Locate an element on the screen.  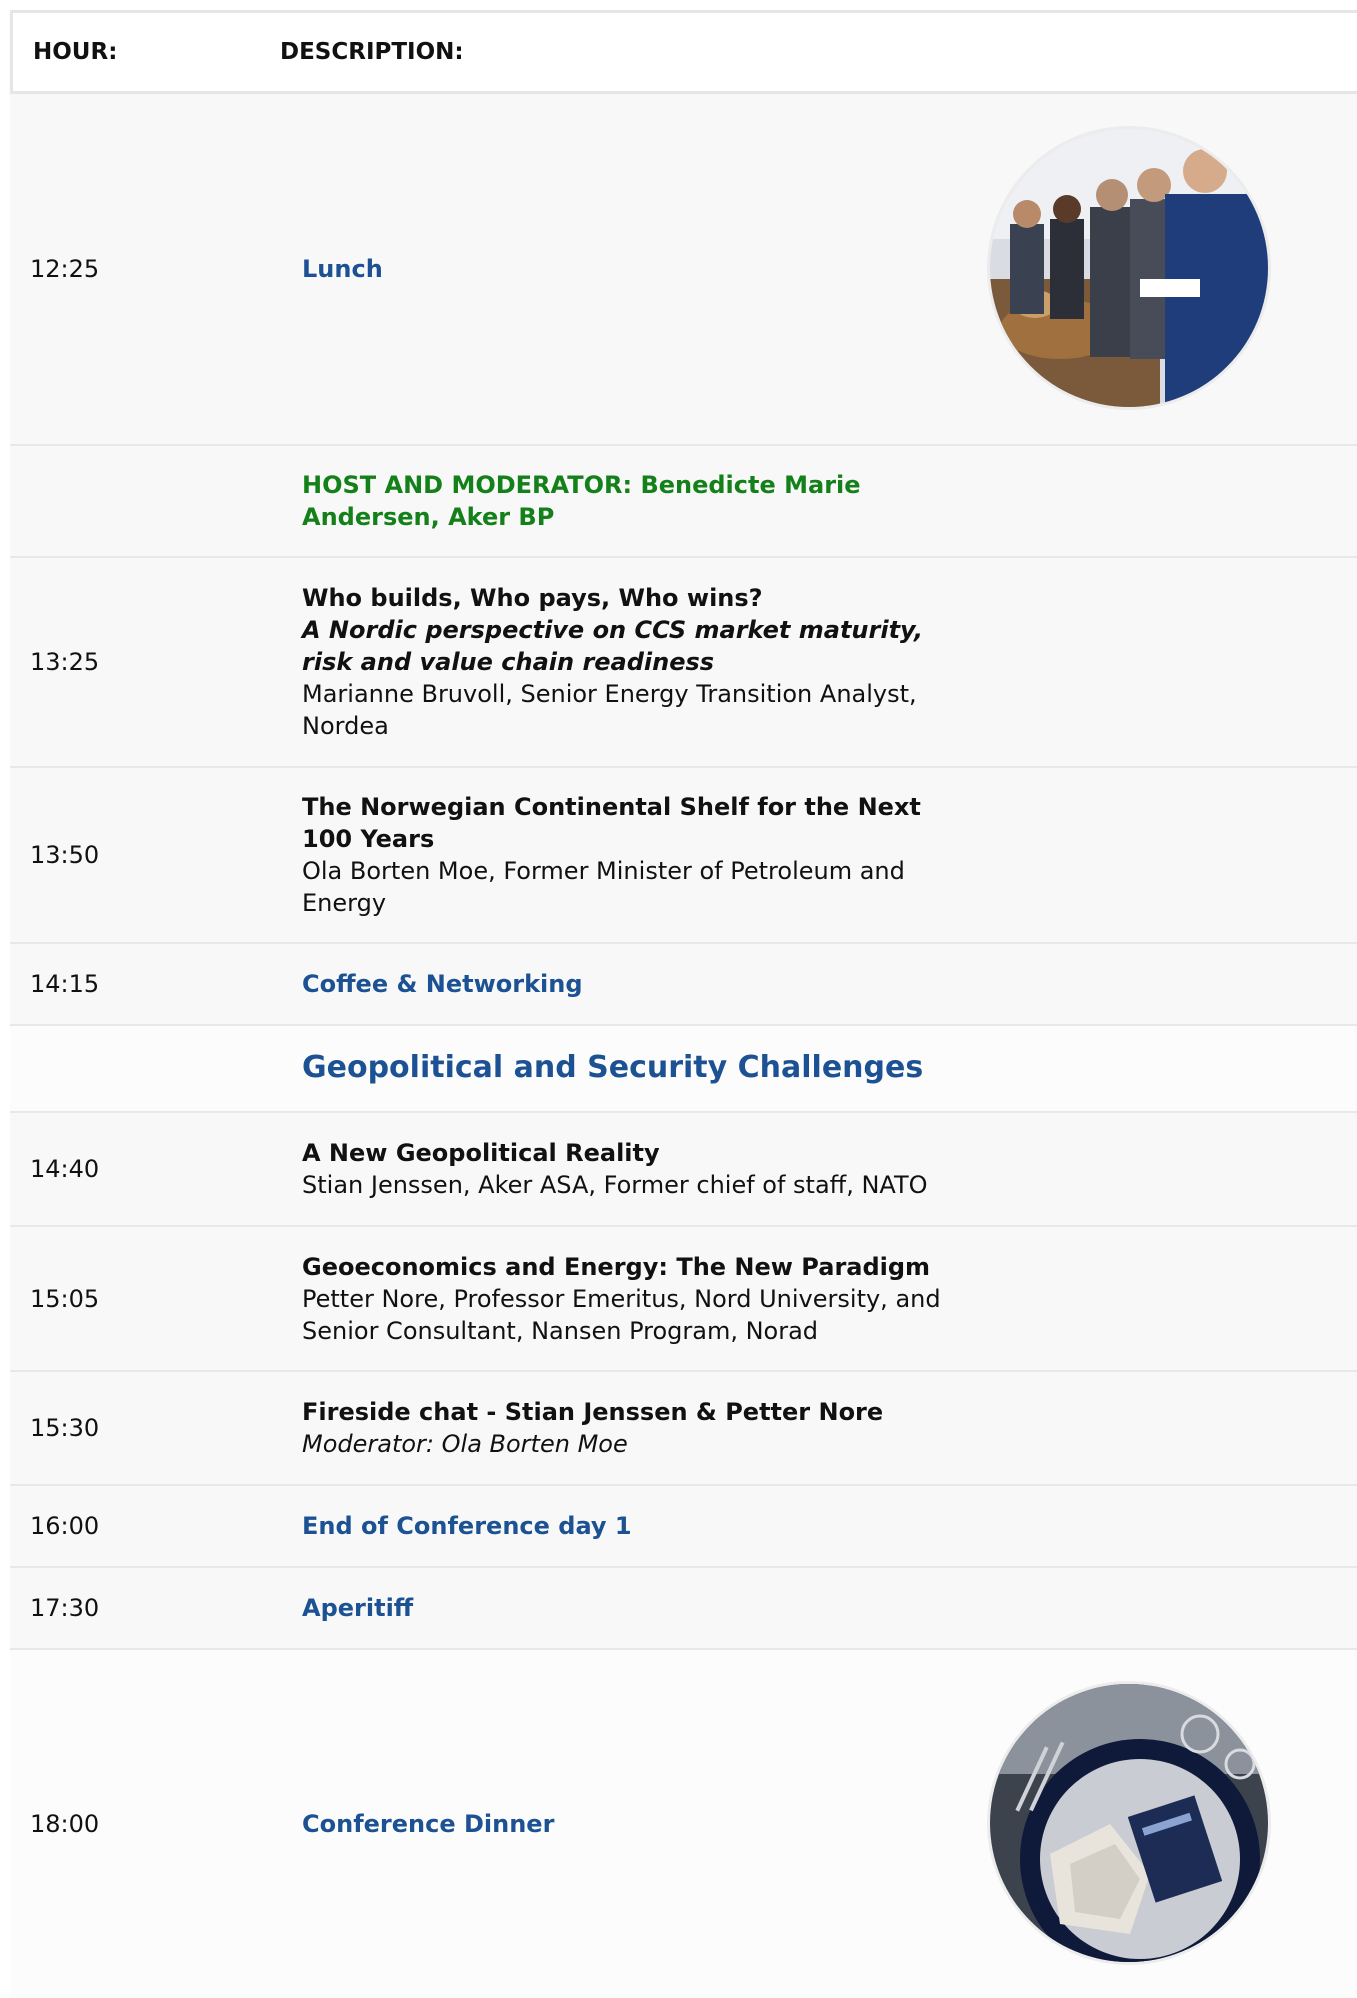
row-time: 15:30 is located at coordinates (65, 1428).